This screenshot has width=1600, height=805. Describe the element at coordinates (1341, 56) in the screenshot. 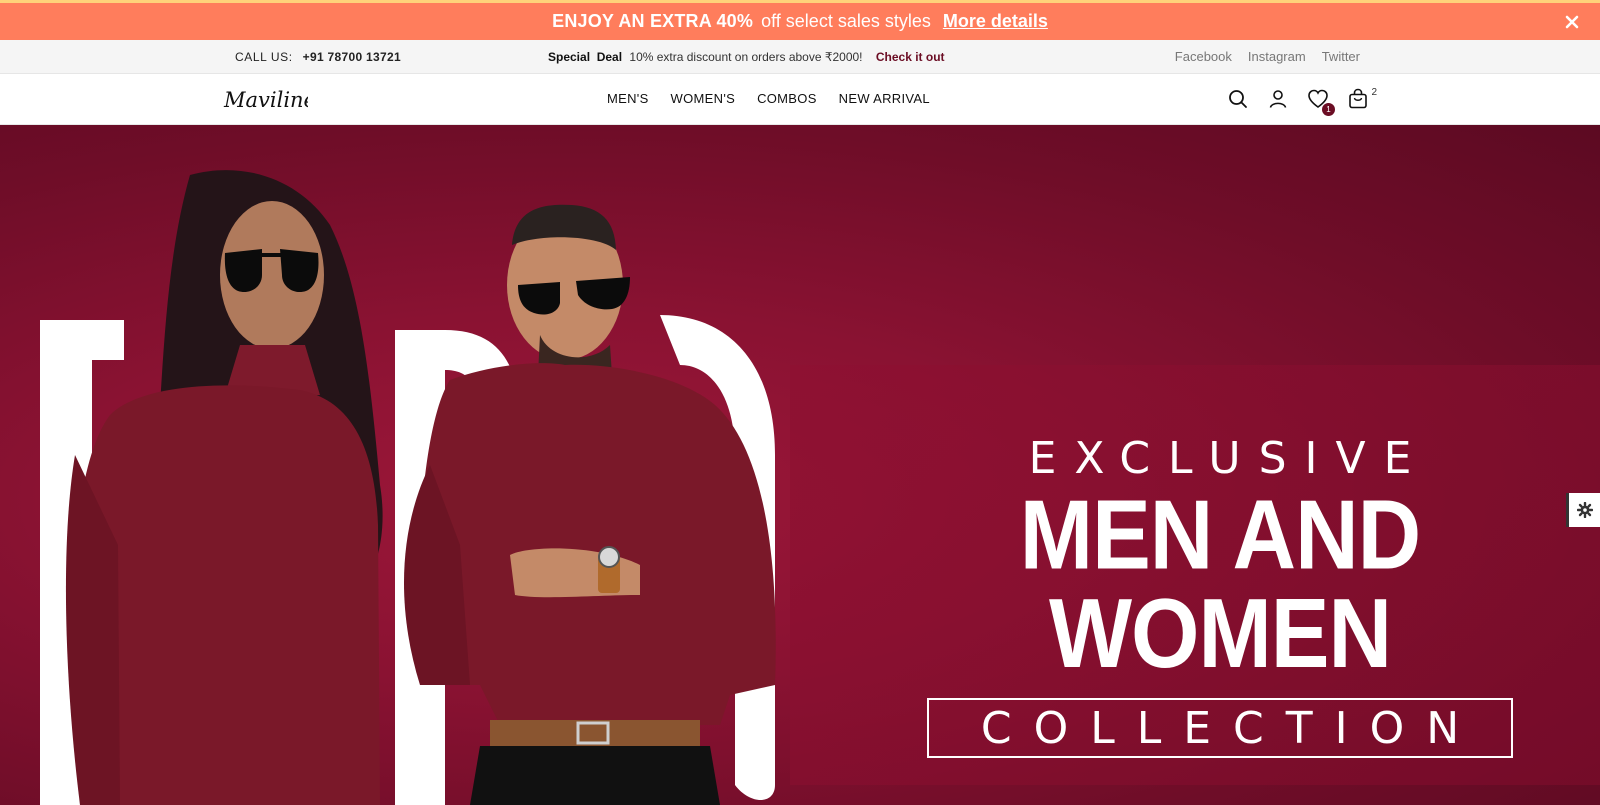

I see `twitter-link: Twitter` at that location.